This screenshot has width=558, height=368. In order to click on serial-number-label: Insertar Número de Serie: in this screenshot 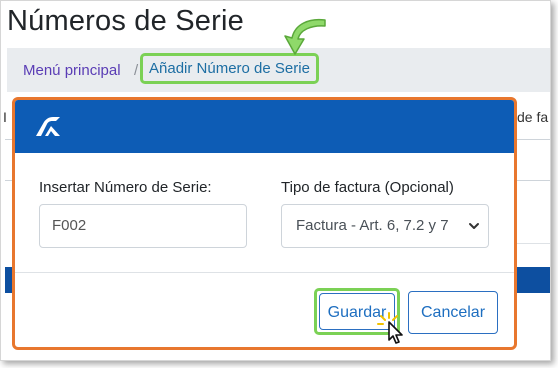, I will do `click(125, 187)`.